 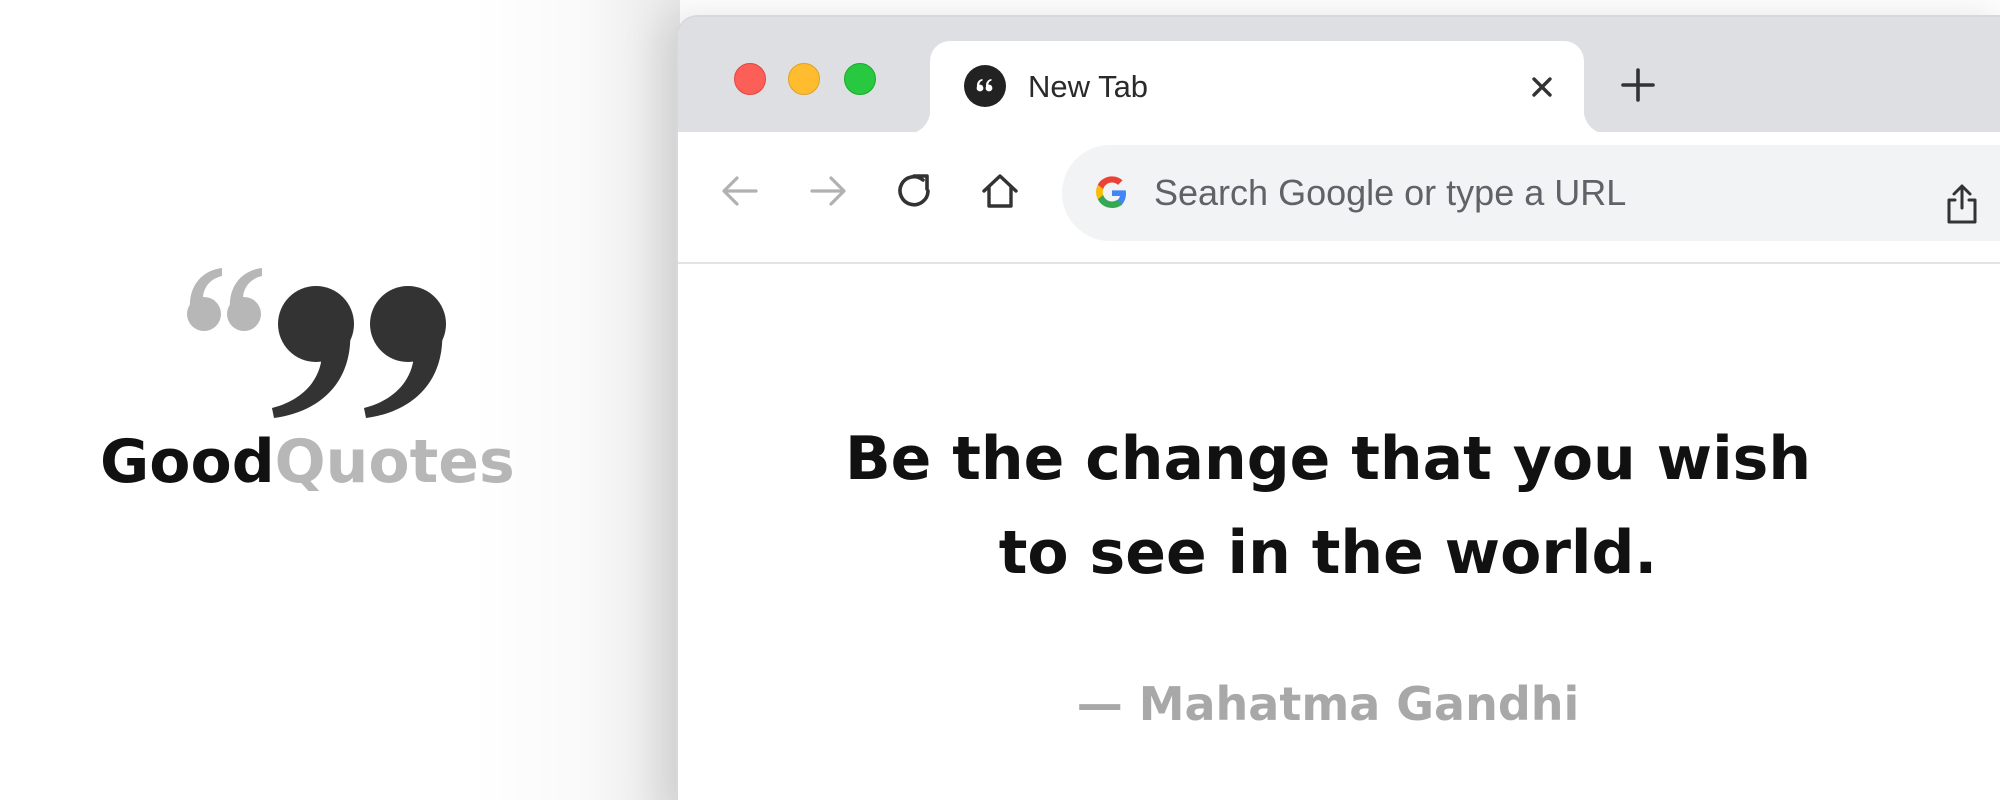 What do you see at coordinates (1504, 193) in the screenshot?
I see `search-input` at bounding box center [1504, 193].